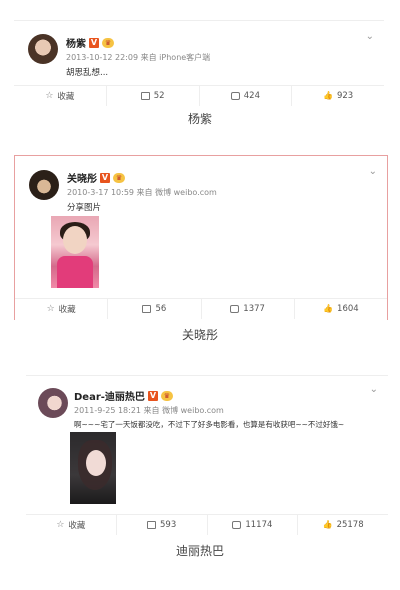 The height and width of the screenshot is (590, 400). What do you see at coordinates (102, 57) in the screenshot?
I see `post-time: 2013-10-12 22:09` at bounding box center [102, 57].